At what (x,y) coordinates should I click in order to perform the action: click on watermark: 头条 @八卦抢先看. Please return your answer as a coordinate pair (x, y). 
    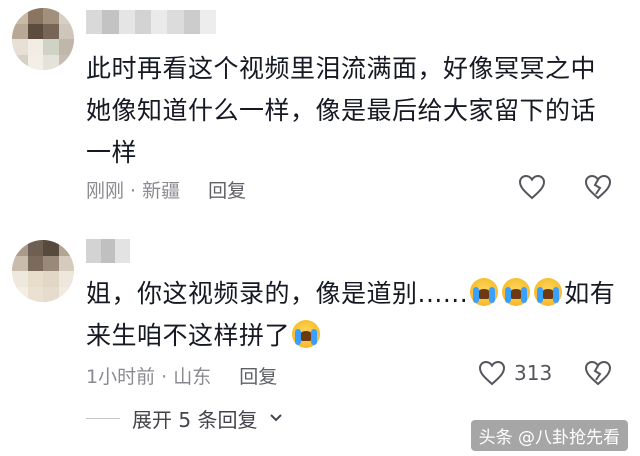
    Looking at the image, I should click on (549, 435).